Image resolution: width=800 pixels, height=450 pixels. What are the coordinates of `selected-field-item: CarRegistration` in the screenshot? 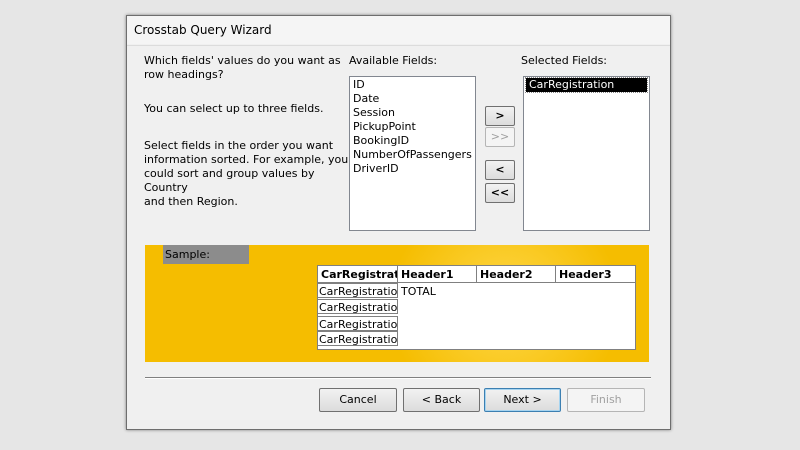 It's located at (586, 85).